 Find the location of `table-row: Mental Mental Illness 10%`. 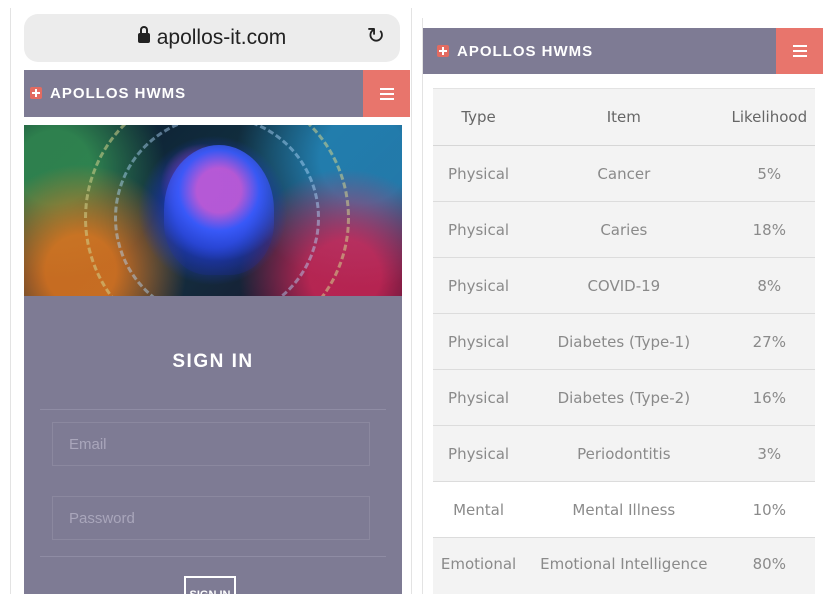

table-row: Mental Mental Illness 10% is located at coordinates (624, 509).